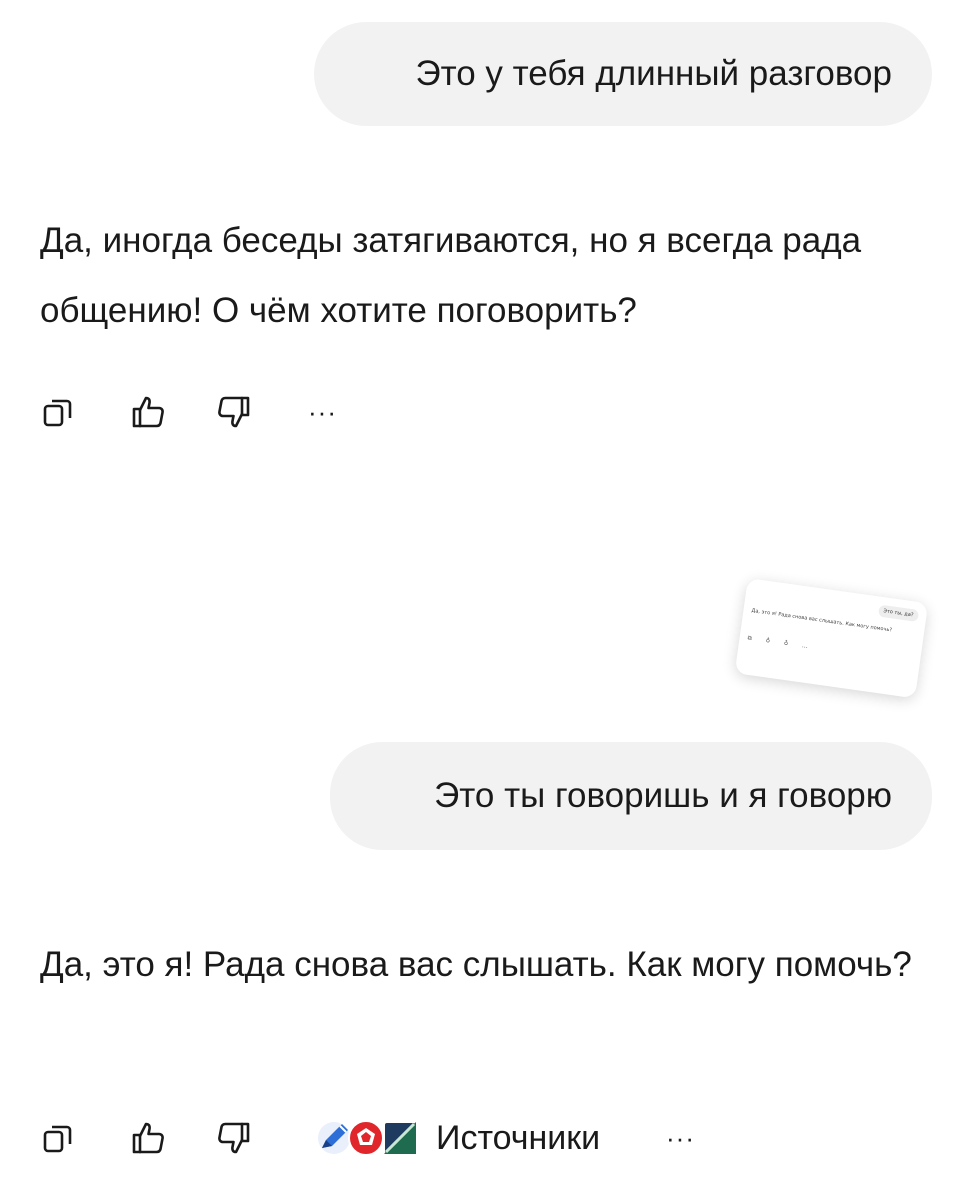 This screenshot has height=1200, width=964. What do you see at coordinates (400, 1138) in the screenshot?
I see `green-source-icon` at bounding box center [400, 1138].